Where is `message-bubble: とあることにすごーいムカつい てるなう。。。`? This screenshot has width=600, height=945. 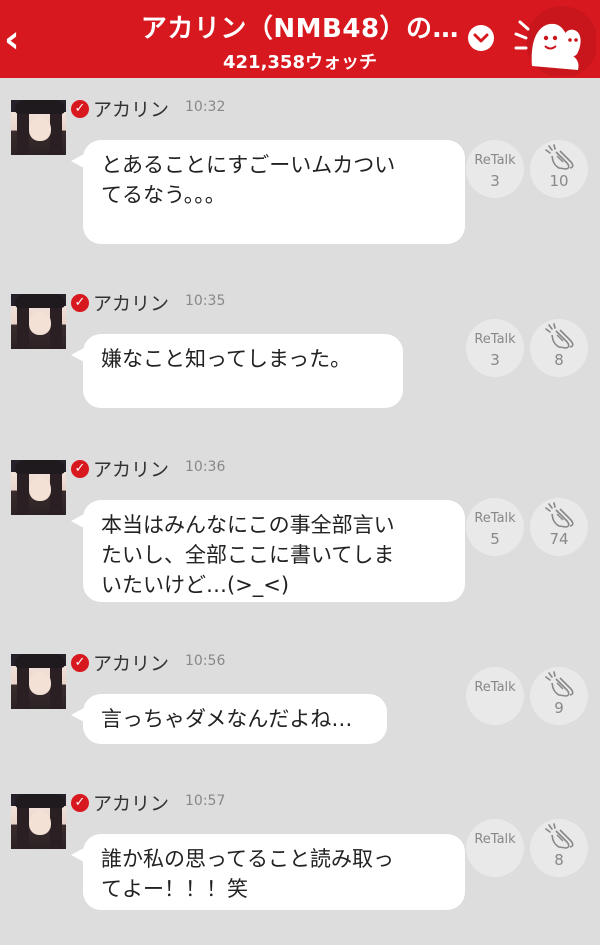
message-bubble: とあることにすごーいムカつい てるなう。。。 is located at coordinates (268, 192).